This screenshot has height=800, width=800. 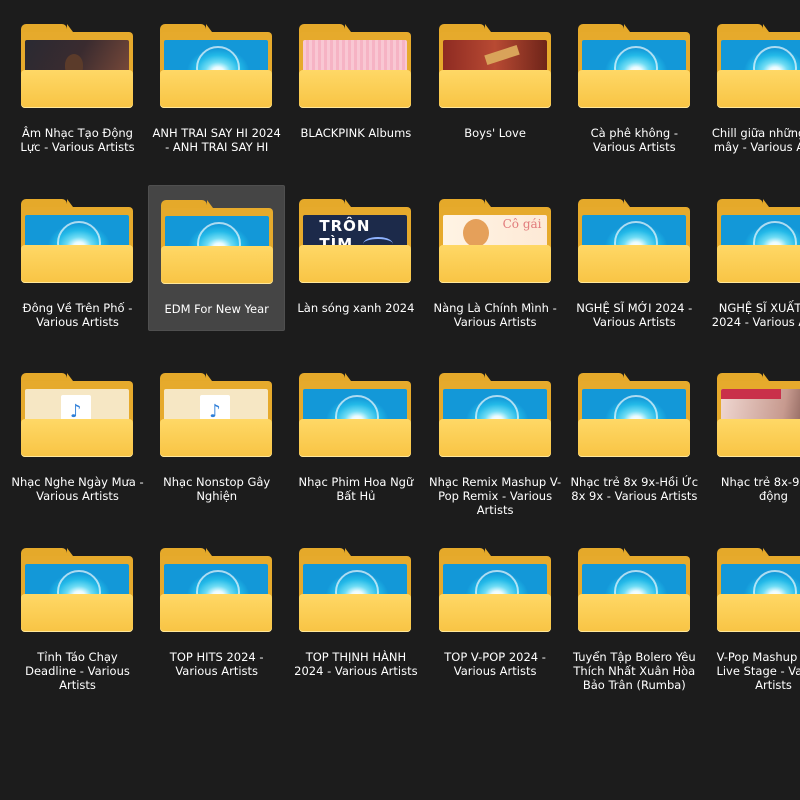 I want to click on folder-name: TOP THỊNH HÀNH 2024 - Various Artists, so click(x=356, y=663).